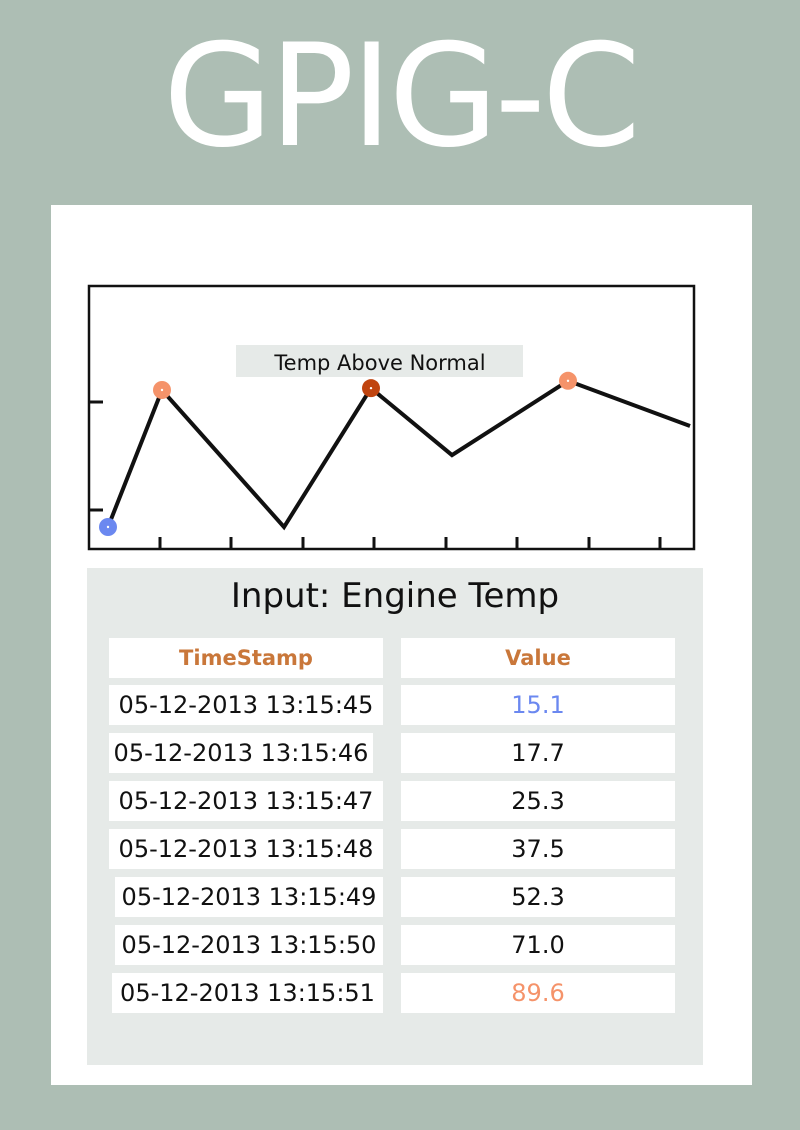  What do you see at coordinates (538, 705) in the screenshot?
I see `value-cell: 15.1` at bounding box center [538, 705].